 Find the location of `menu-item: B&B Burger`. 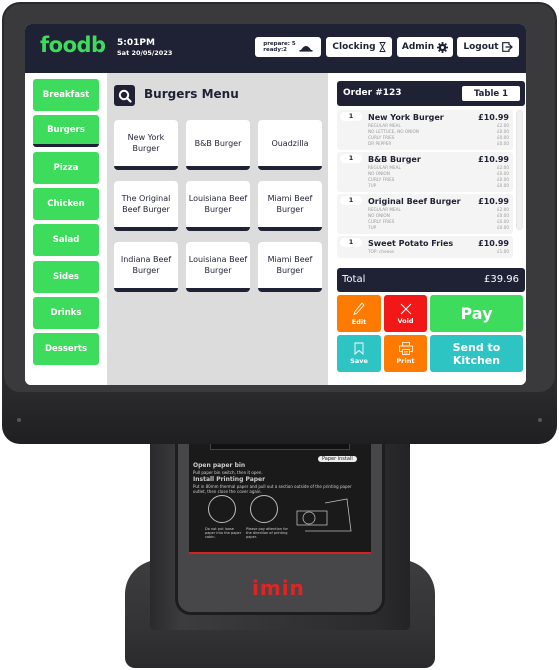

menu-item: B&B Burger is located at coordinates (218, 145).